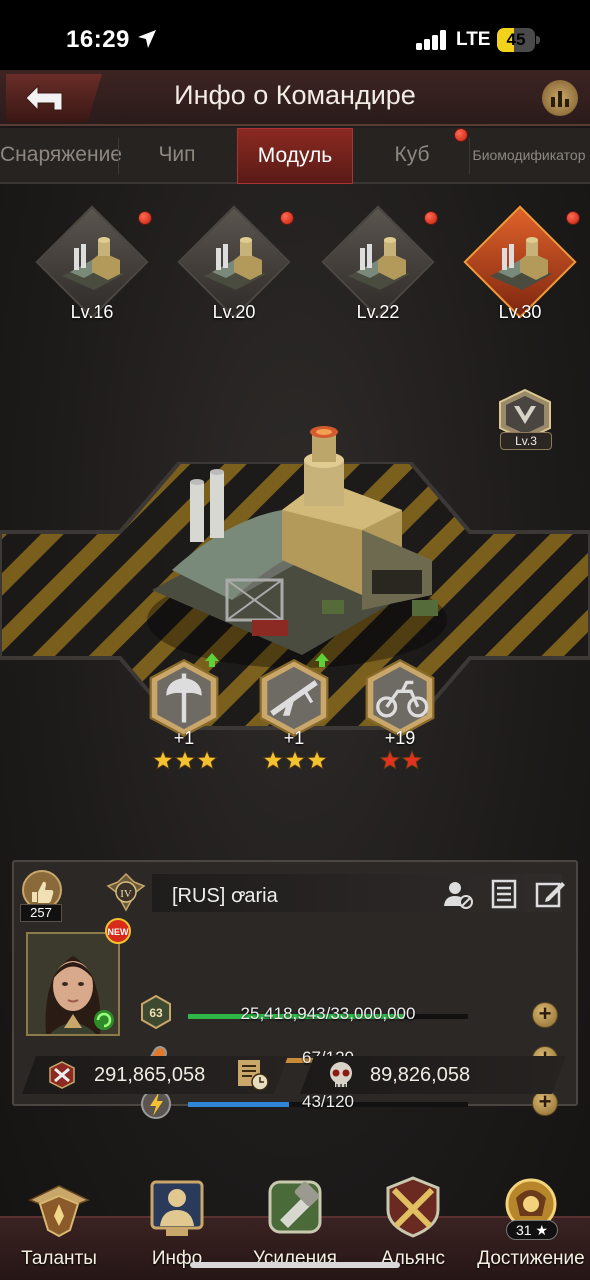 The width and height of the screenshot is (590, 1280). What do you see at coordinates (378, 312) in the screenshot?
I see `module-level: Lv.22` at bounding box center [378, 312].